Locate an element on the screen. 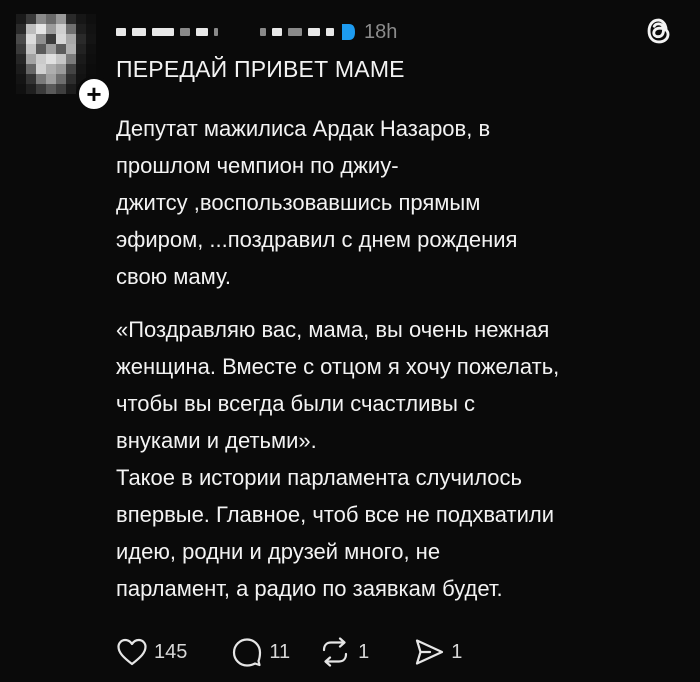 Image resolution: width=700 pixels, height=682 pixels. post-header: 18h is located at coordinates (256, 32).